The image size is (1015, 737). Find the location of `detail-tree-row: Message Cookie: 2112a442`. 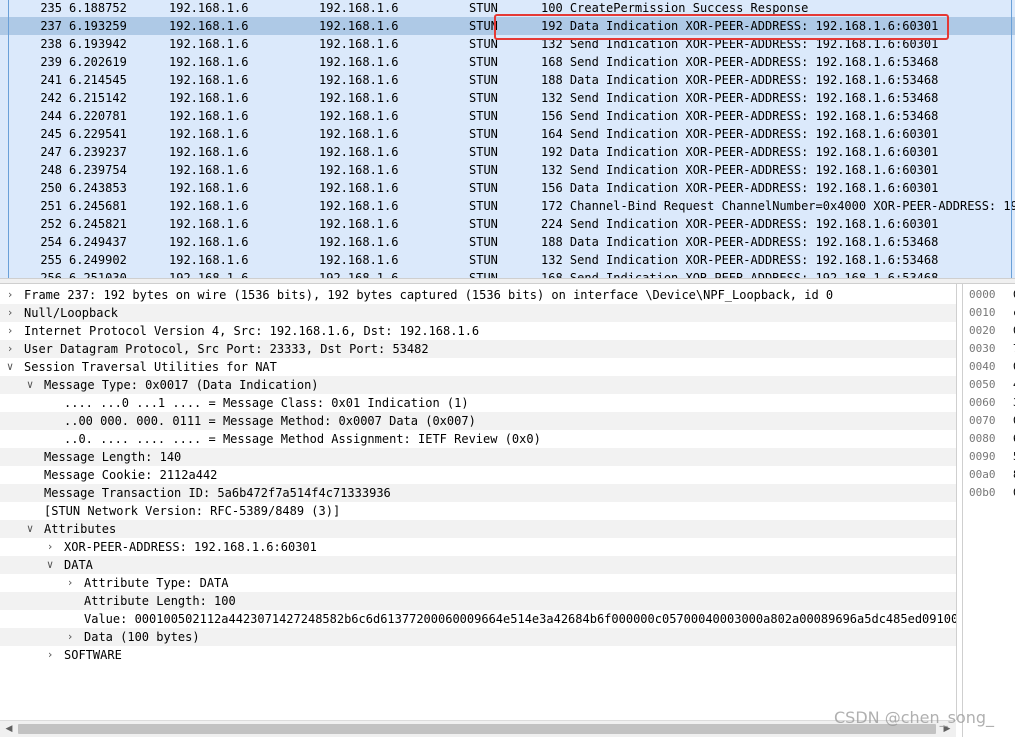

detail-tree-row: Message Cookie: 2112a442 is located at coordinates (478, 475).